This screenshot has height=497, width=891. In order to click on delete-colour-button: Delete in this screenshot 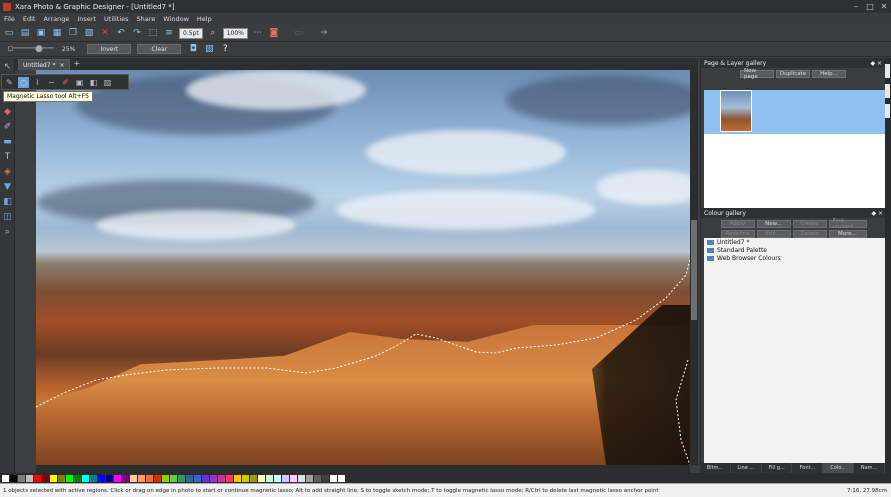, I will do `click(809, 234)`.